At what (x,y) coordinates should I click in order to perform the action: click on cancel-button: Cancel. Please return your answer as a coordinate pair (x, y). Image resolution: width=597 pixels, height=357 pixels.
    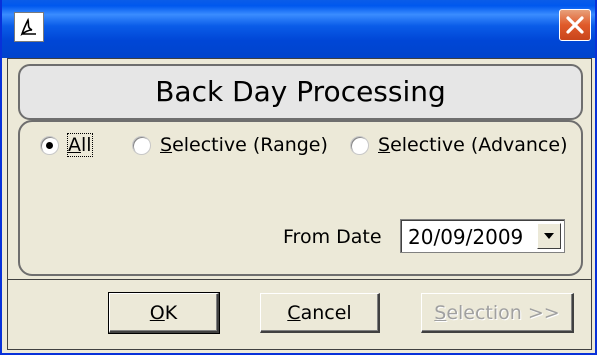
    Looking at the image, I should click on (320, 313).